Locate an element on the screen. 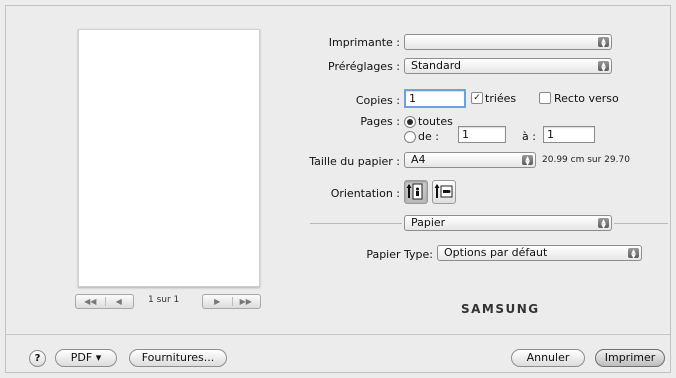  paper-type-label: Papier Type: is located at coordinates (399, 254).